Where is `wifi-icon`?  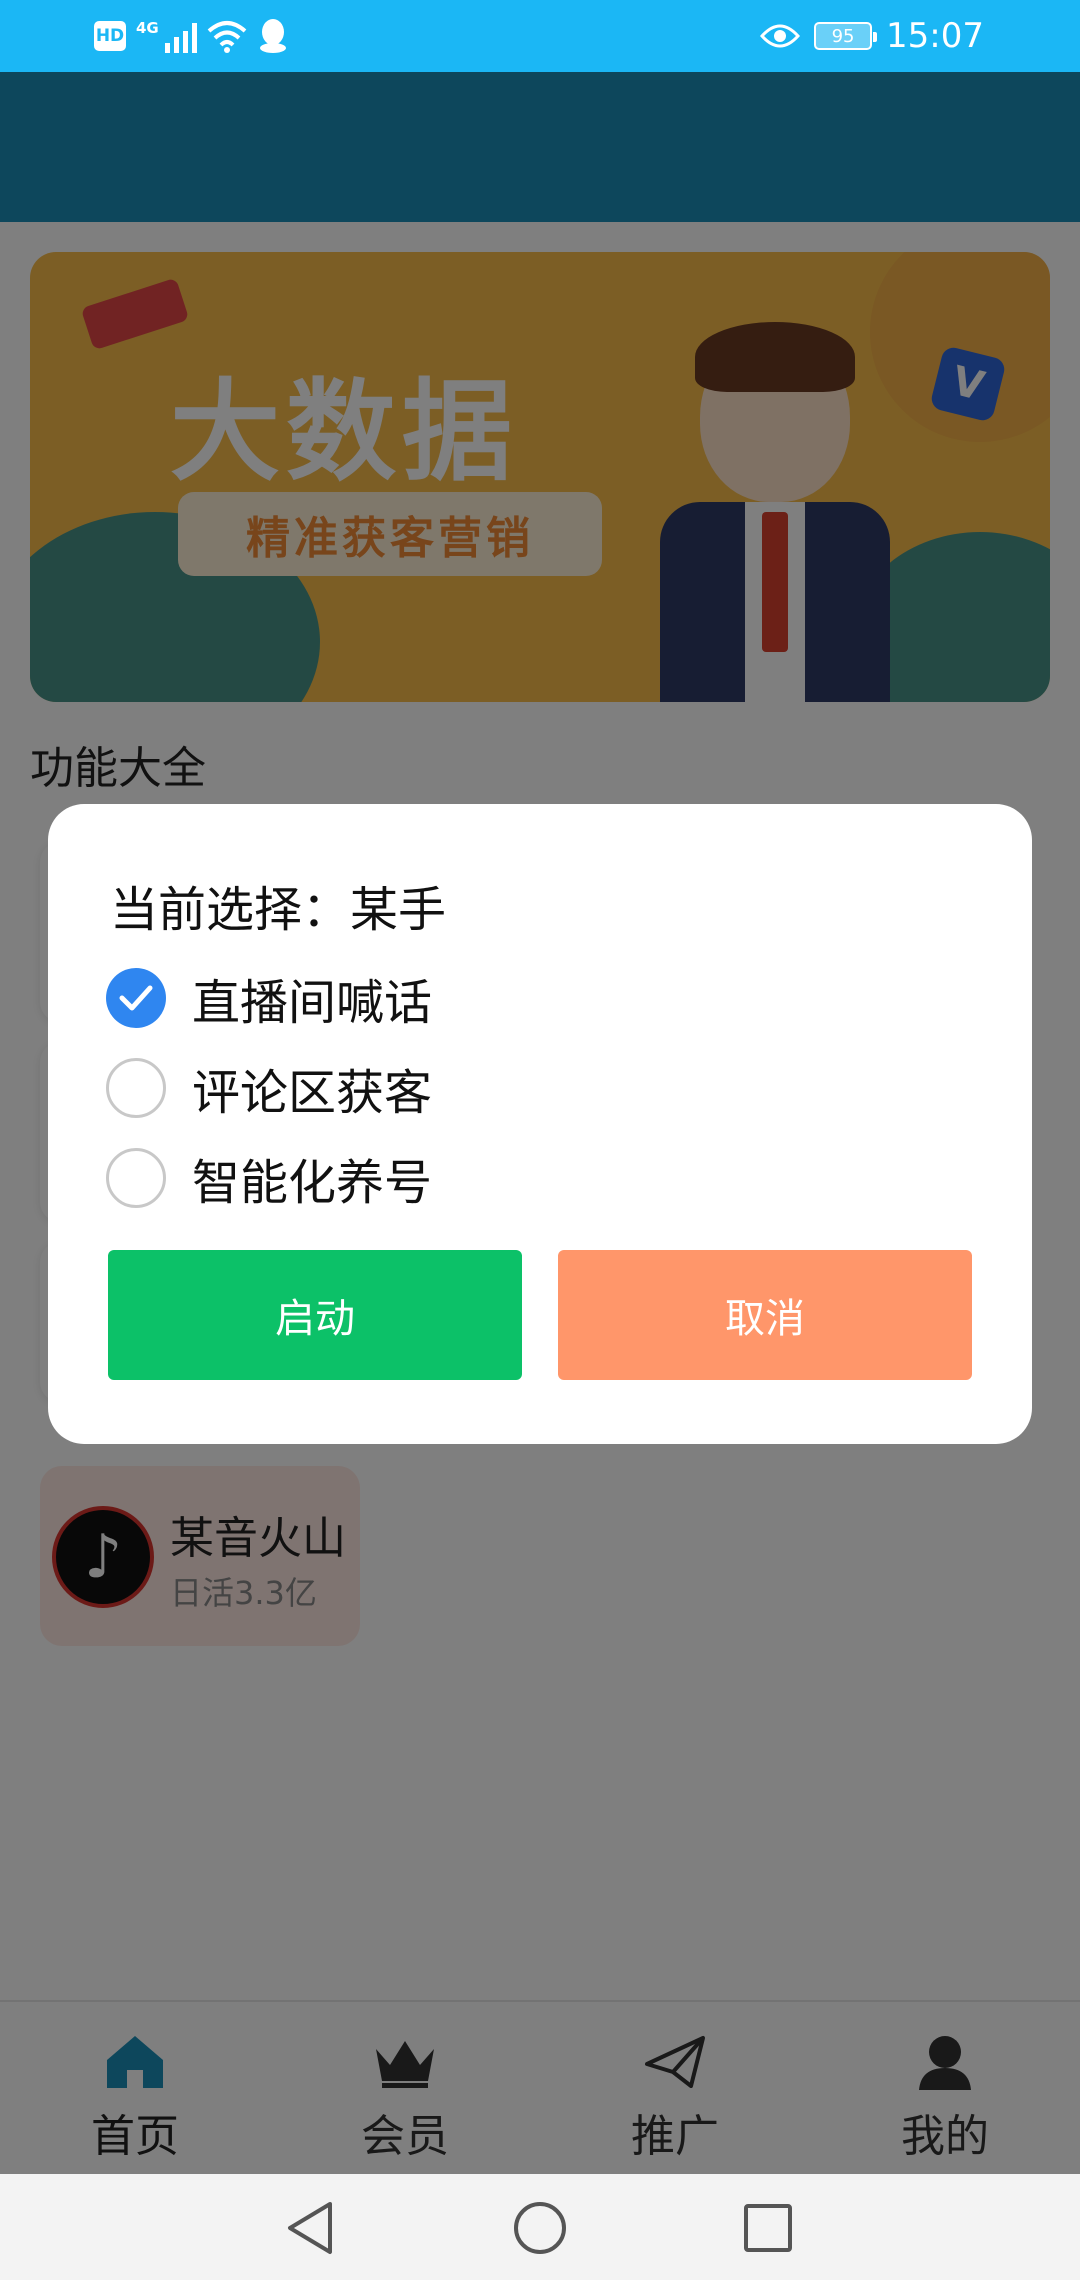
wifi-icon is located at coordinates (227, 37).